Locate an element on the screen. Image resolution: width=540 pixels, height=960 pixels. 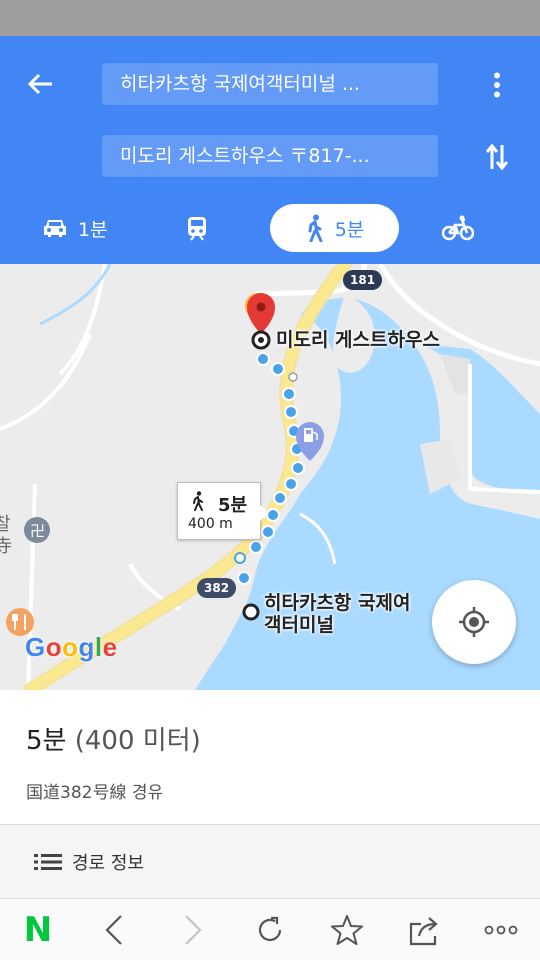
route-duration: 5분 (400 미터) is located at coordinates (113, 738).